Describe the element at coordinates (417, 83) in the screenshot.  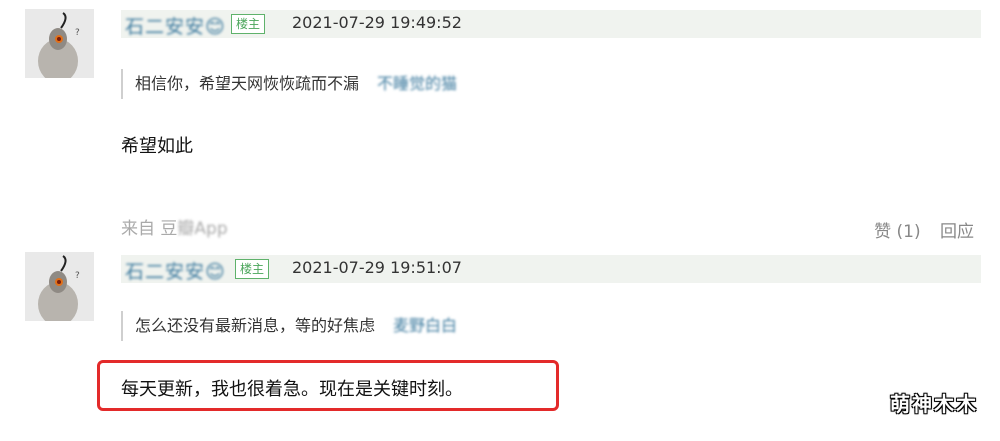
I see `quote-author: 不睡觉的猫` at that location.